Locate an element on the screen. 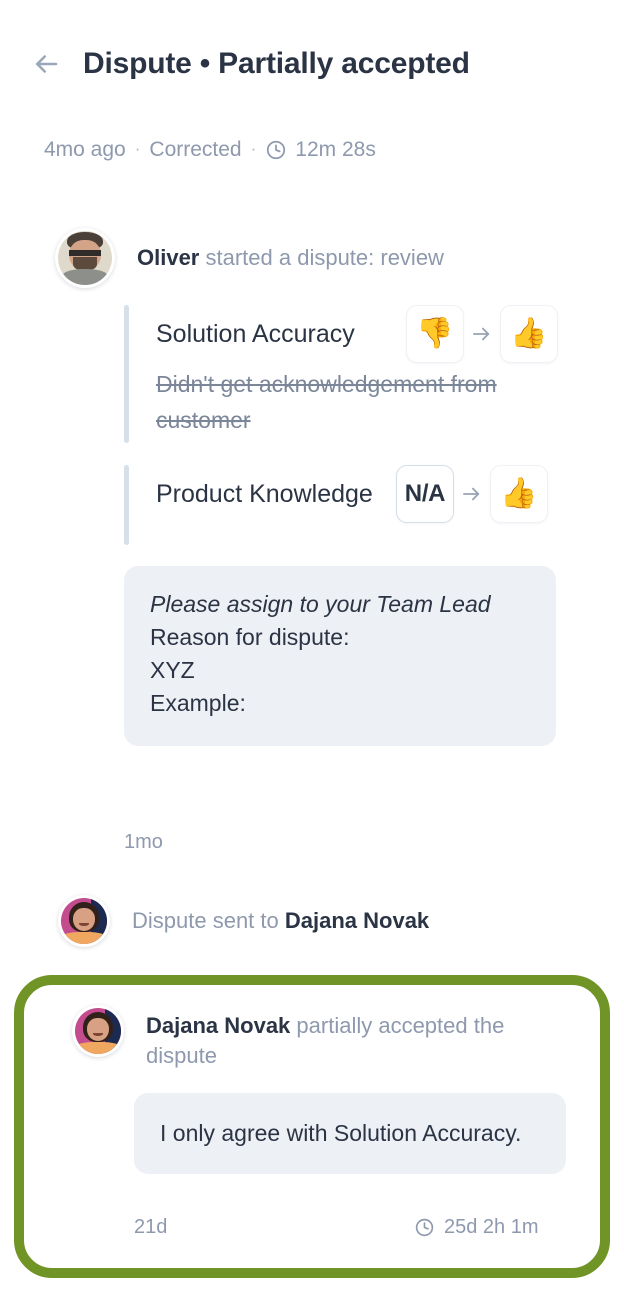 The image size is (624, 1292). author-name: Oliver is located at coordinates (168, 258).